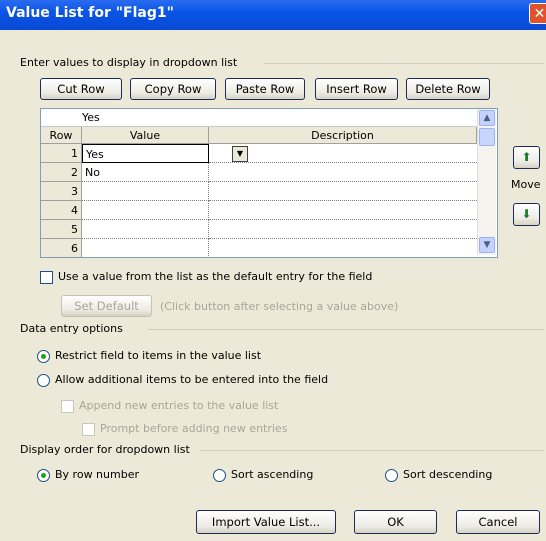  I want to click on append-entries-label: Append new entries to the value list, so click(179, 405).